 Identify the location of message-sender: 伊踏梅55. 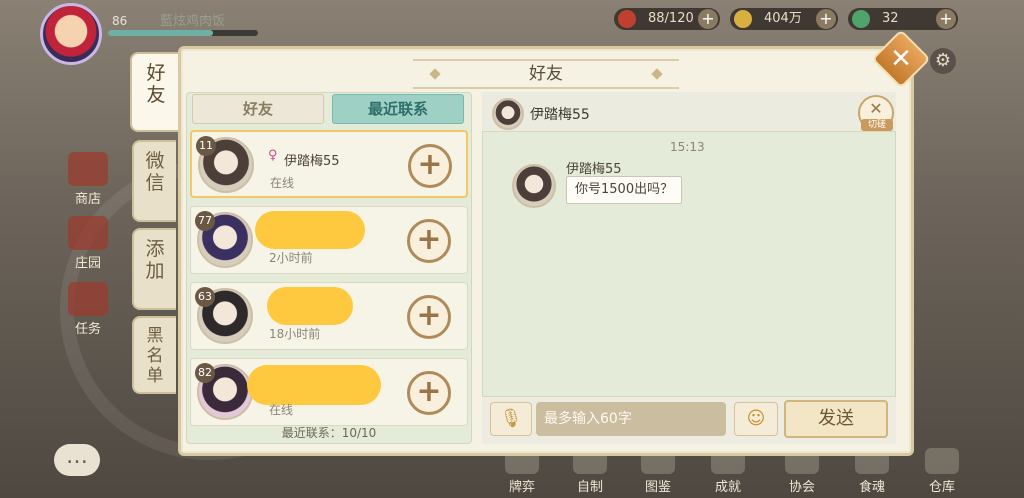
(594, 169).